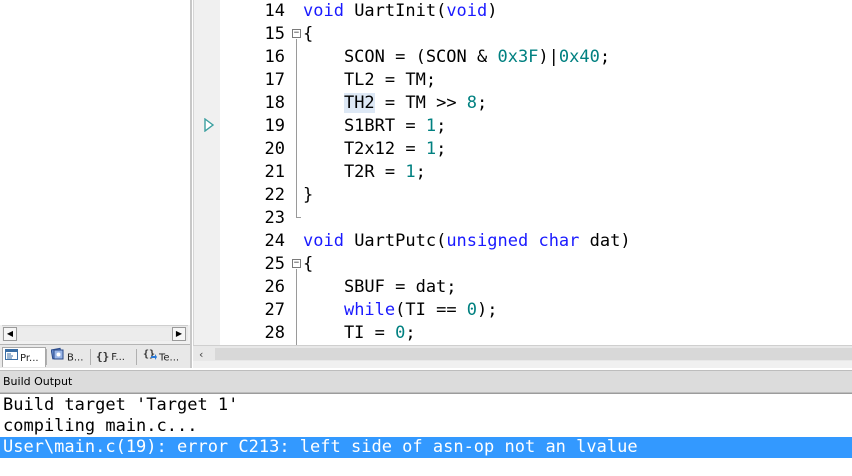 The width and height of the screenshot is (852, 476). Describe the element at coordinates (274, 126) in the screenshot. I see `line-number: 19` at that location.